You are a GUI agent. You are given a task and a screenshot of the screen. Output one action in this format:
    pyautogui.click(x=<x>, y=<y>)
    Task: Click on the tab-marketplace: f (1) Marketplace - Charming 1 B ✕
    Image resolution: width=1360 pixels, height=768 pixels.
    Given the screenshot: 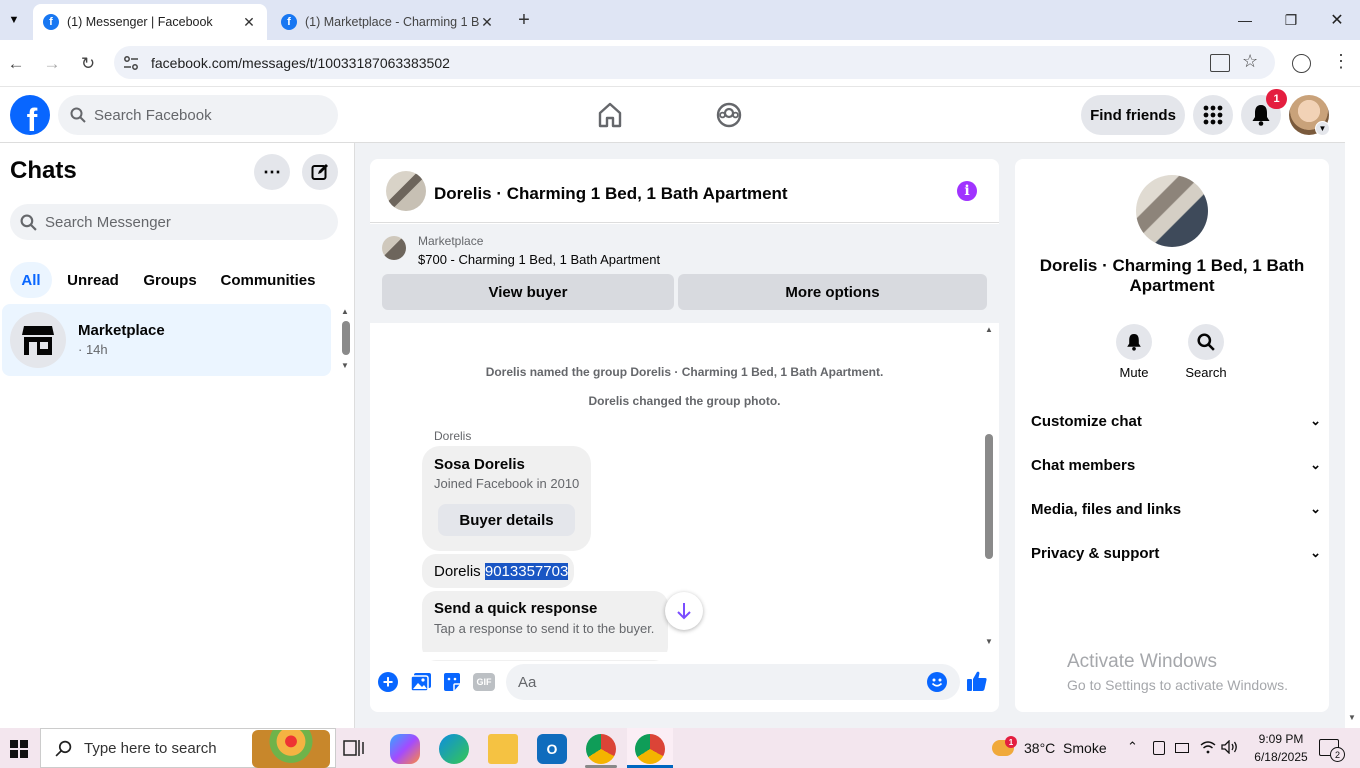 What is the action you would take?
    pyautogui.click(x=388, y=22)
    